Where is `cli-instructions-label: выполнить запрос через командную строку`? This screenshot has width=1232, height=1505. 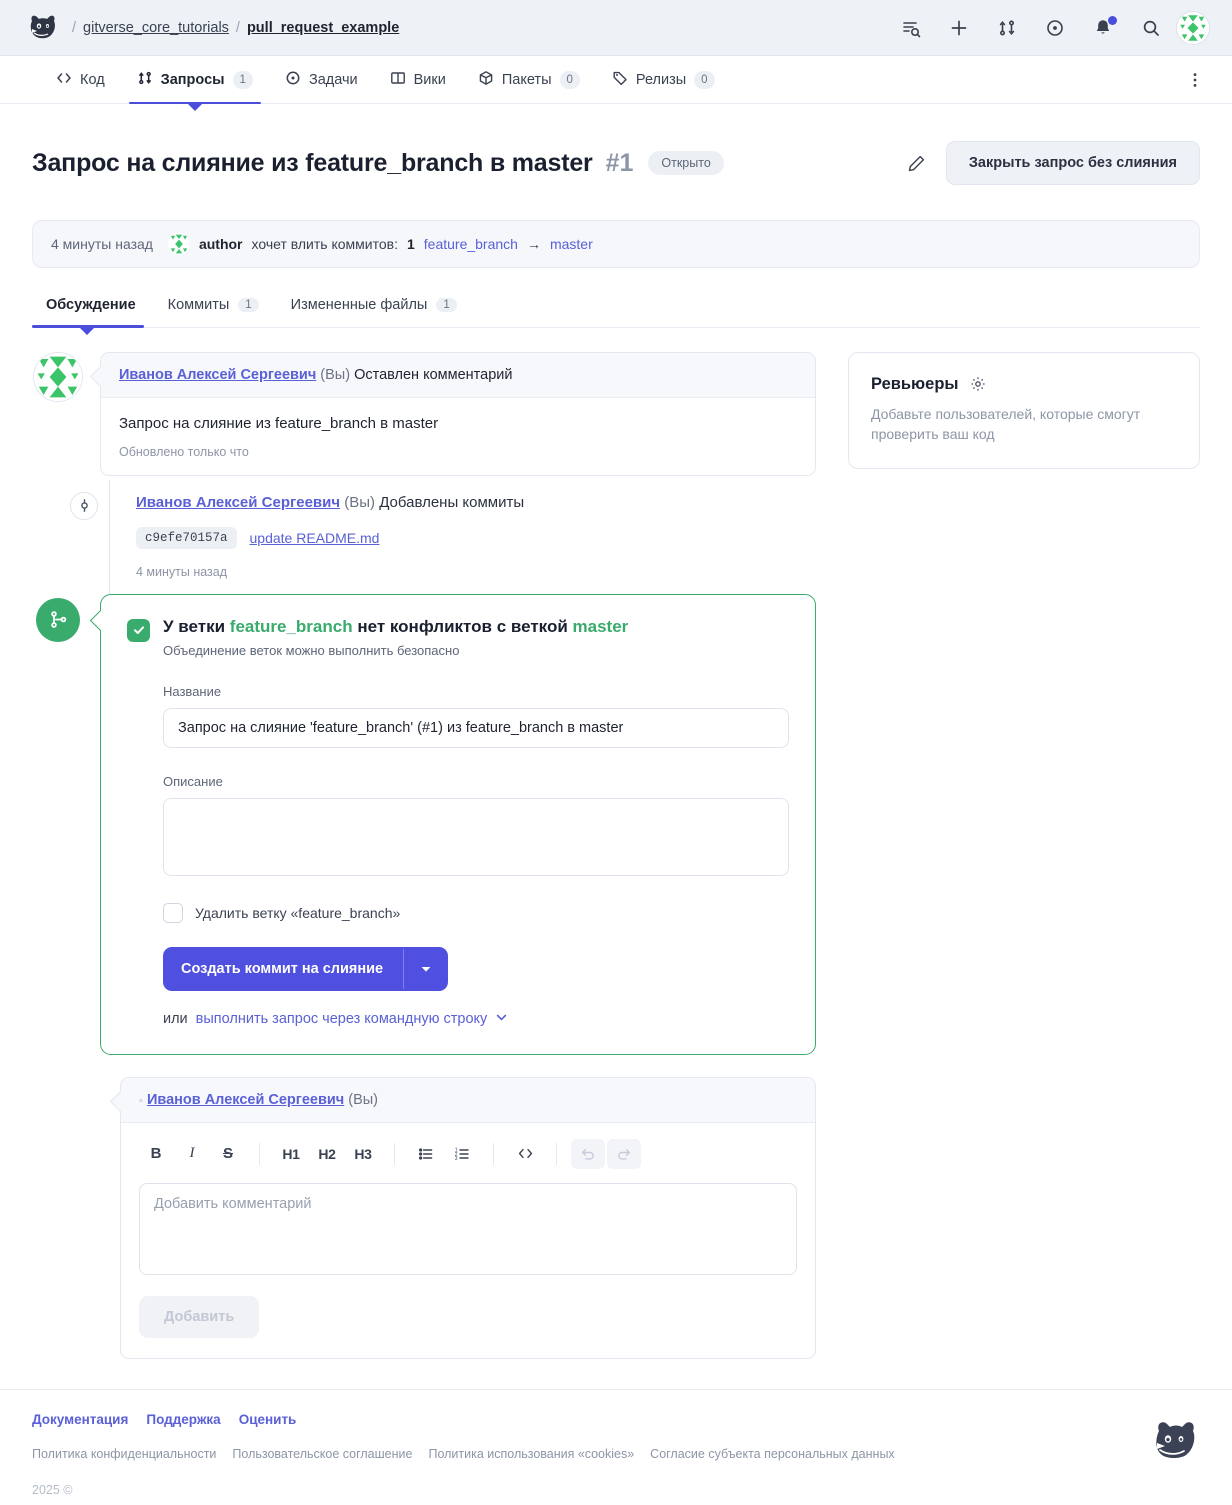
cli-instructions-label: выполнить запрос через командную строку is located at coordinates (341, 1019).